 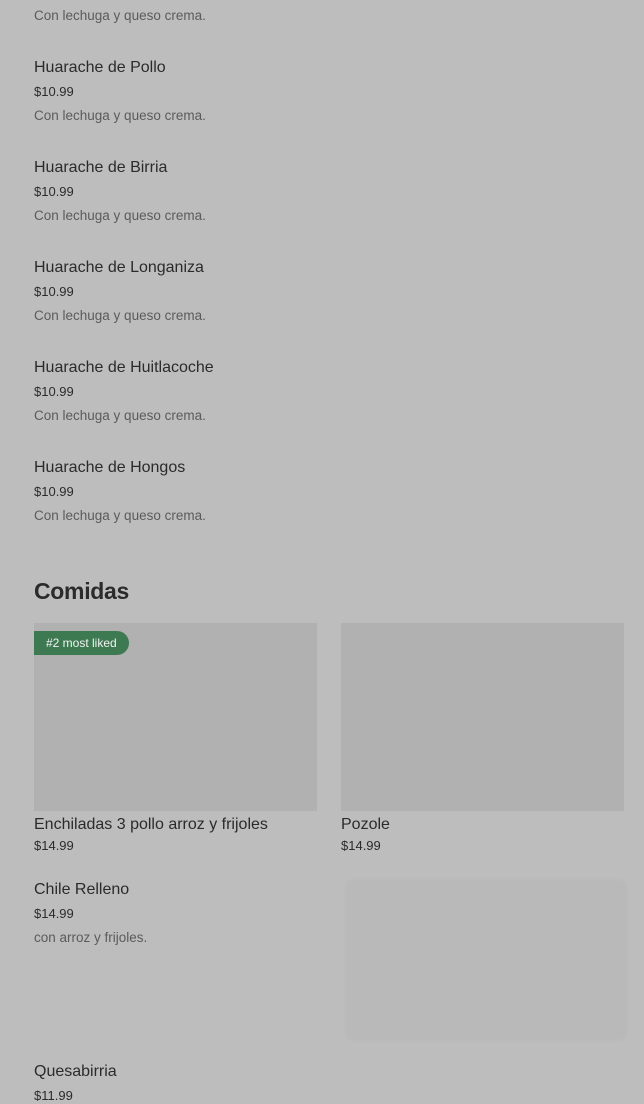 I want to click on most-liked-badge: #2 most liked, so click(x=81, y=643).